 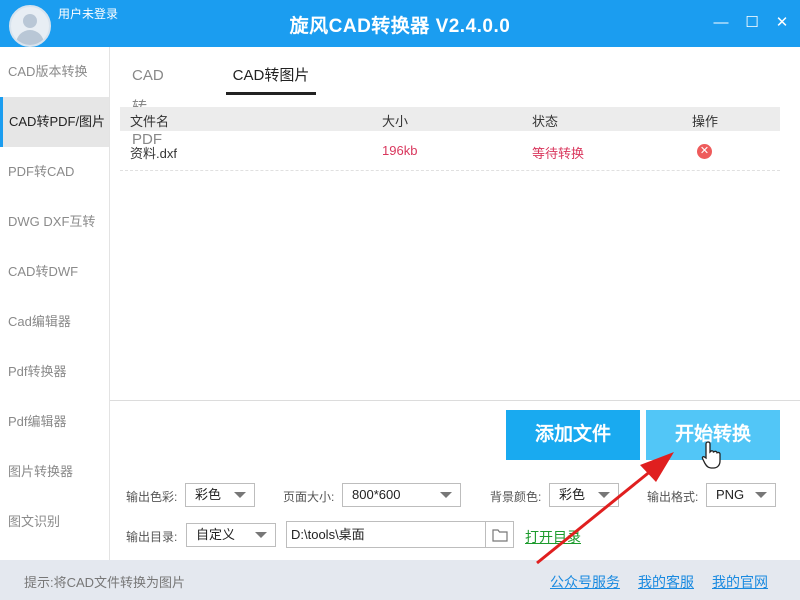 I want to click on file-table: 文件名 大小 状态 操作 资料.dxf 196kb 等待转换 ✕, so click(x=450, y=139).